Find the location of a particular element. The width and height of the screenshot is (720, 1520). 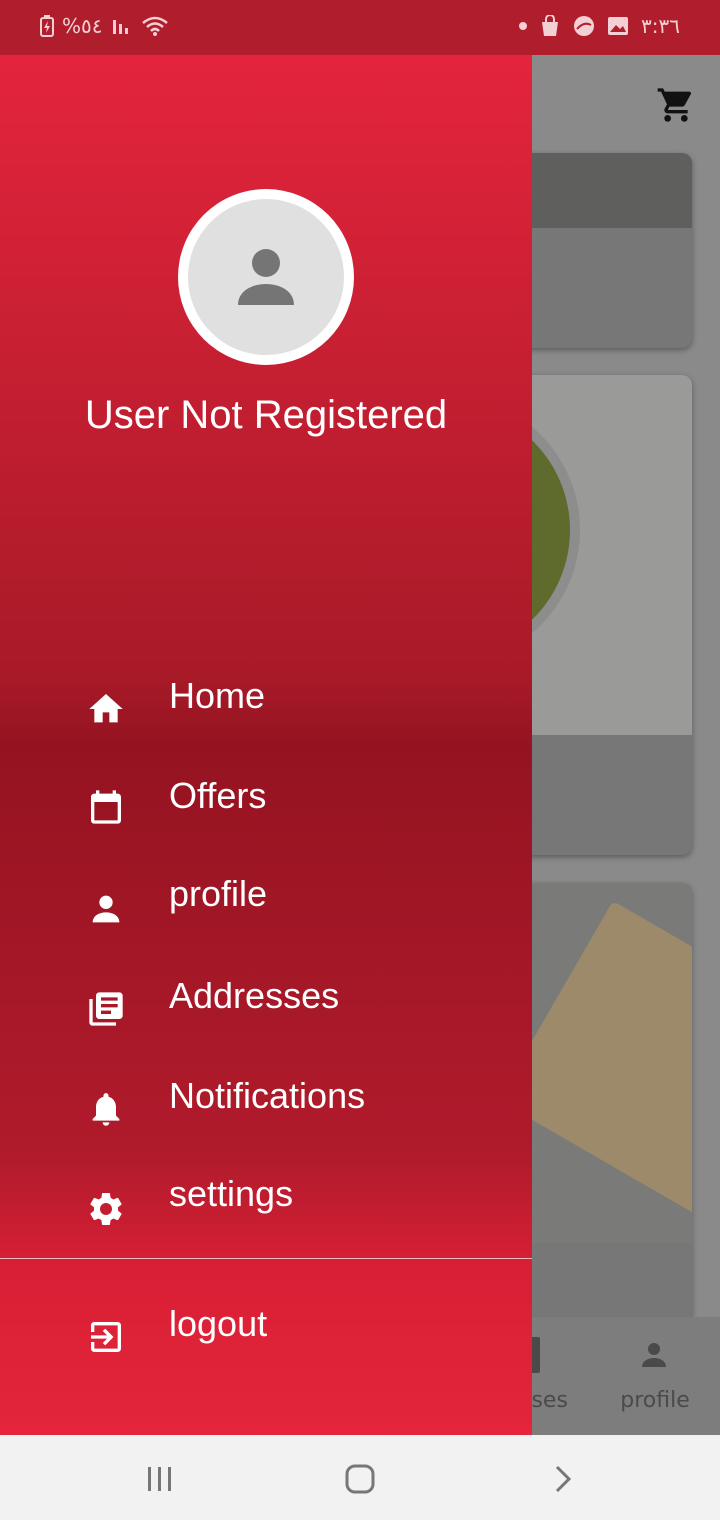

user-name: User Not Registered is located at coordinates (266, 415).